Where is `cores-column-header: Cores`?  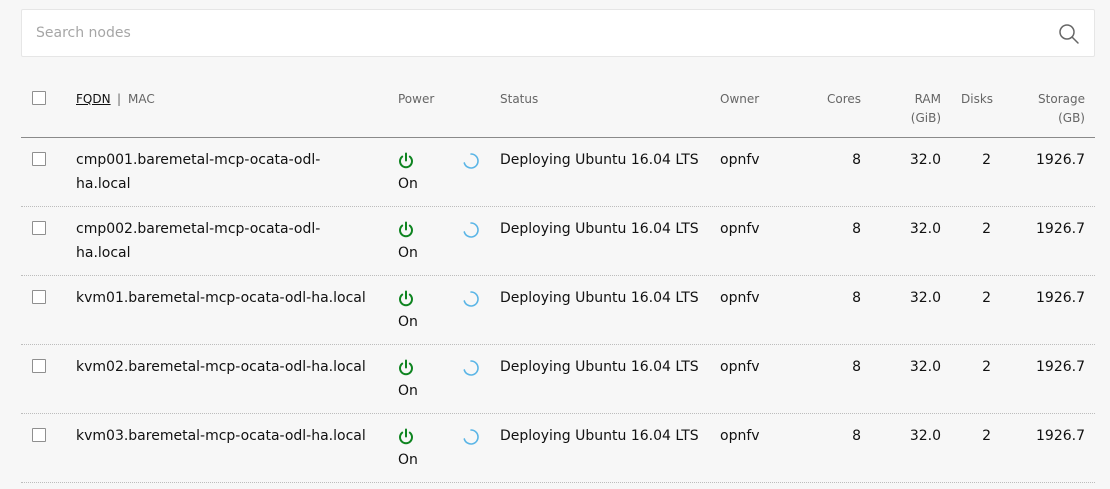 cores-column-header: Cores is located at coordinates (843, 99).